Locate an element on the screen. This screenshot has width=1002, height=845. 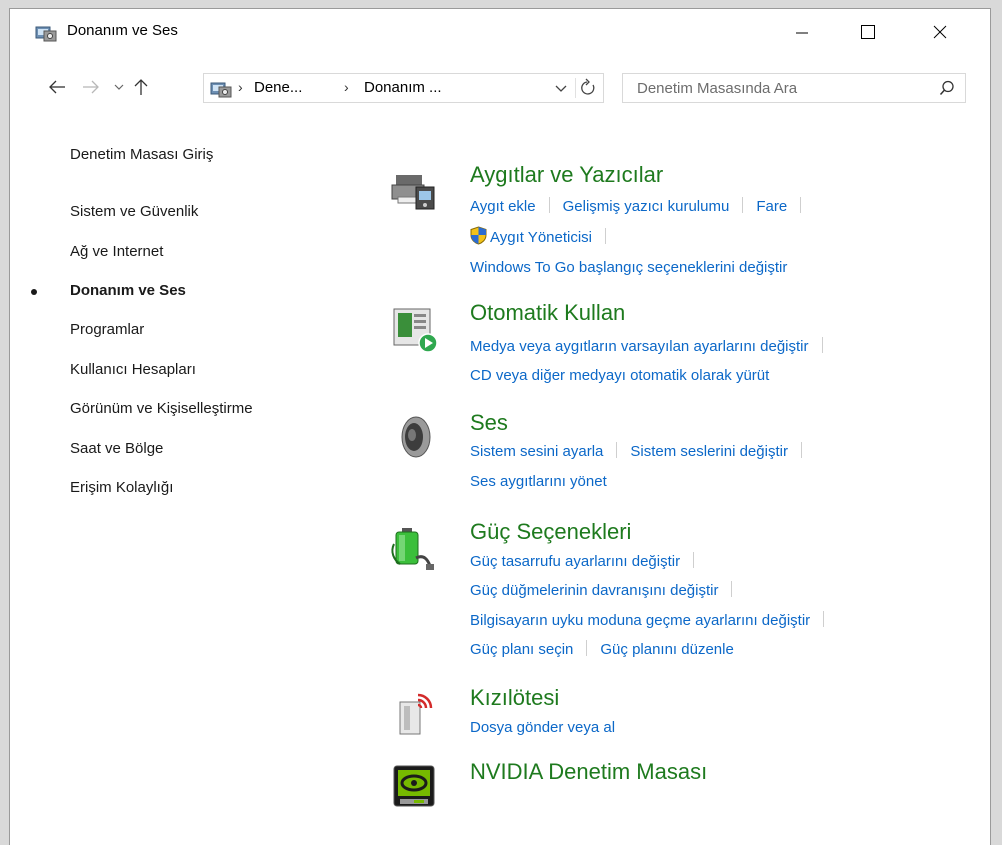
battery-icon is located at coordinates (414, 548).